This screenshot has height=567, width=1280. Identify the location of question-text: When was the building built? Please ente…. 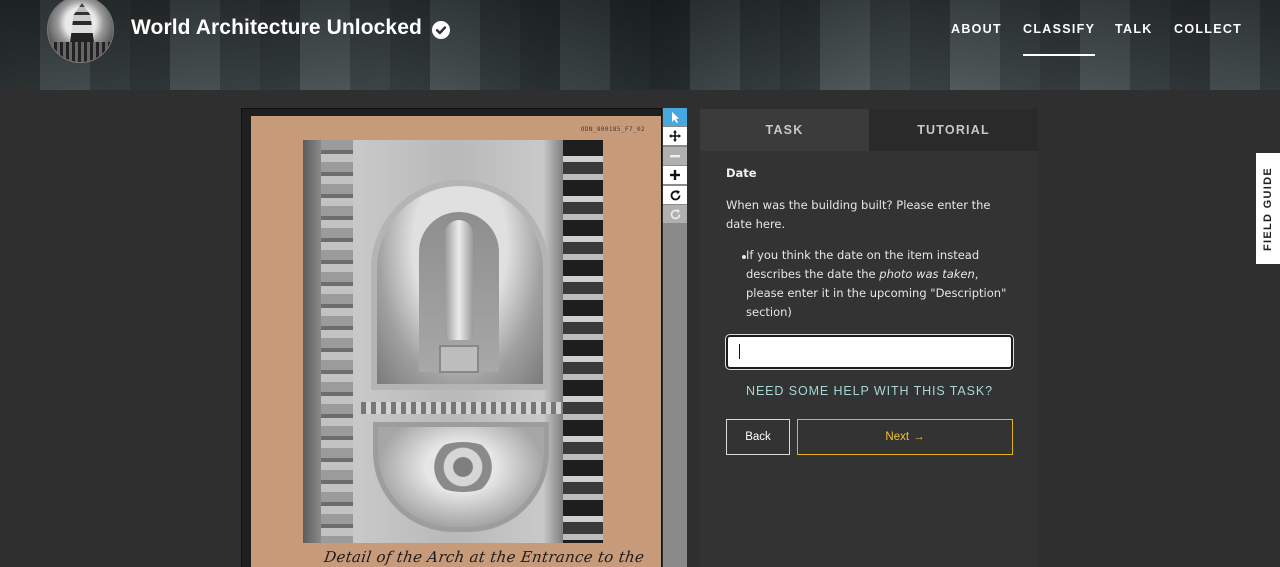
(858, 214).